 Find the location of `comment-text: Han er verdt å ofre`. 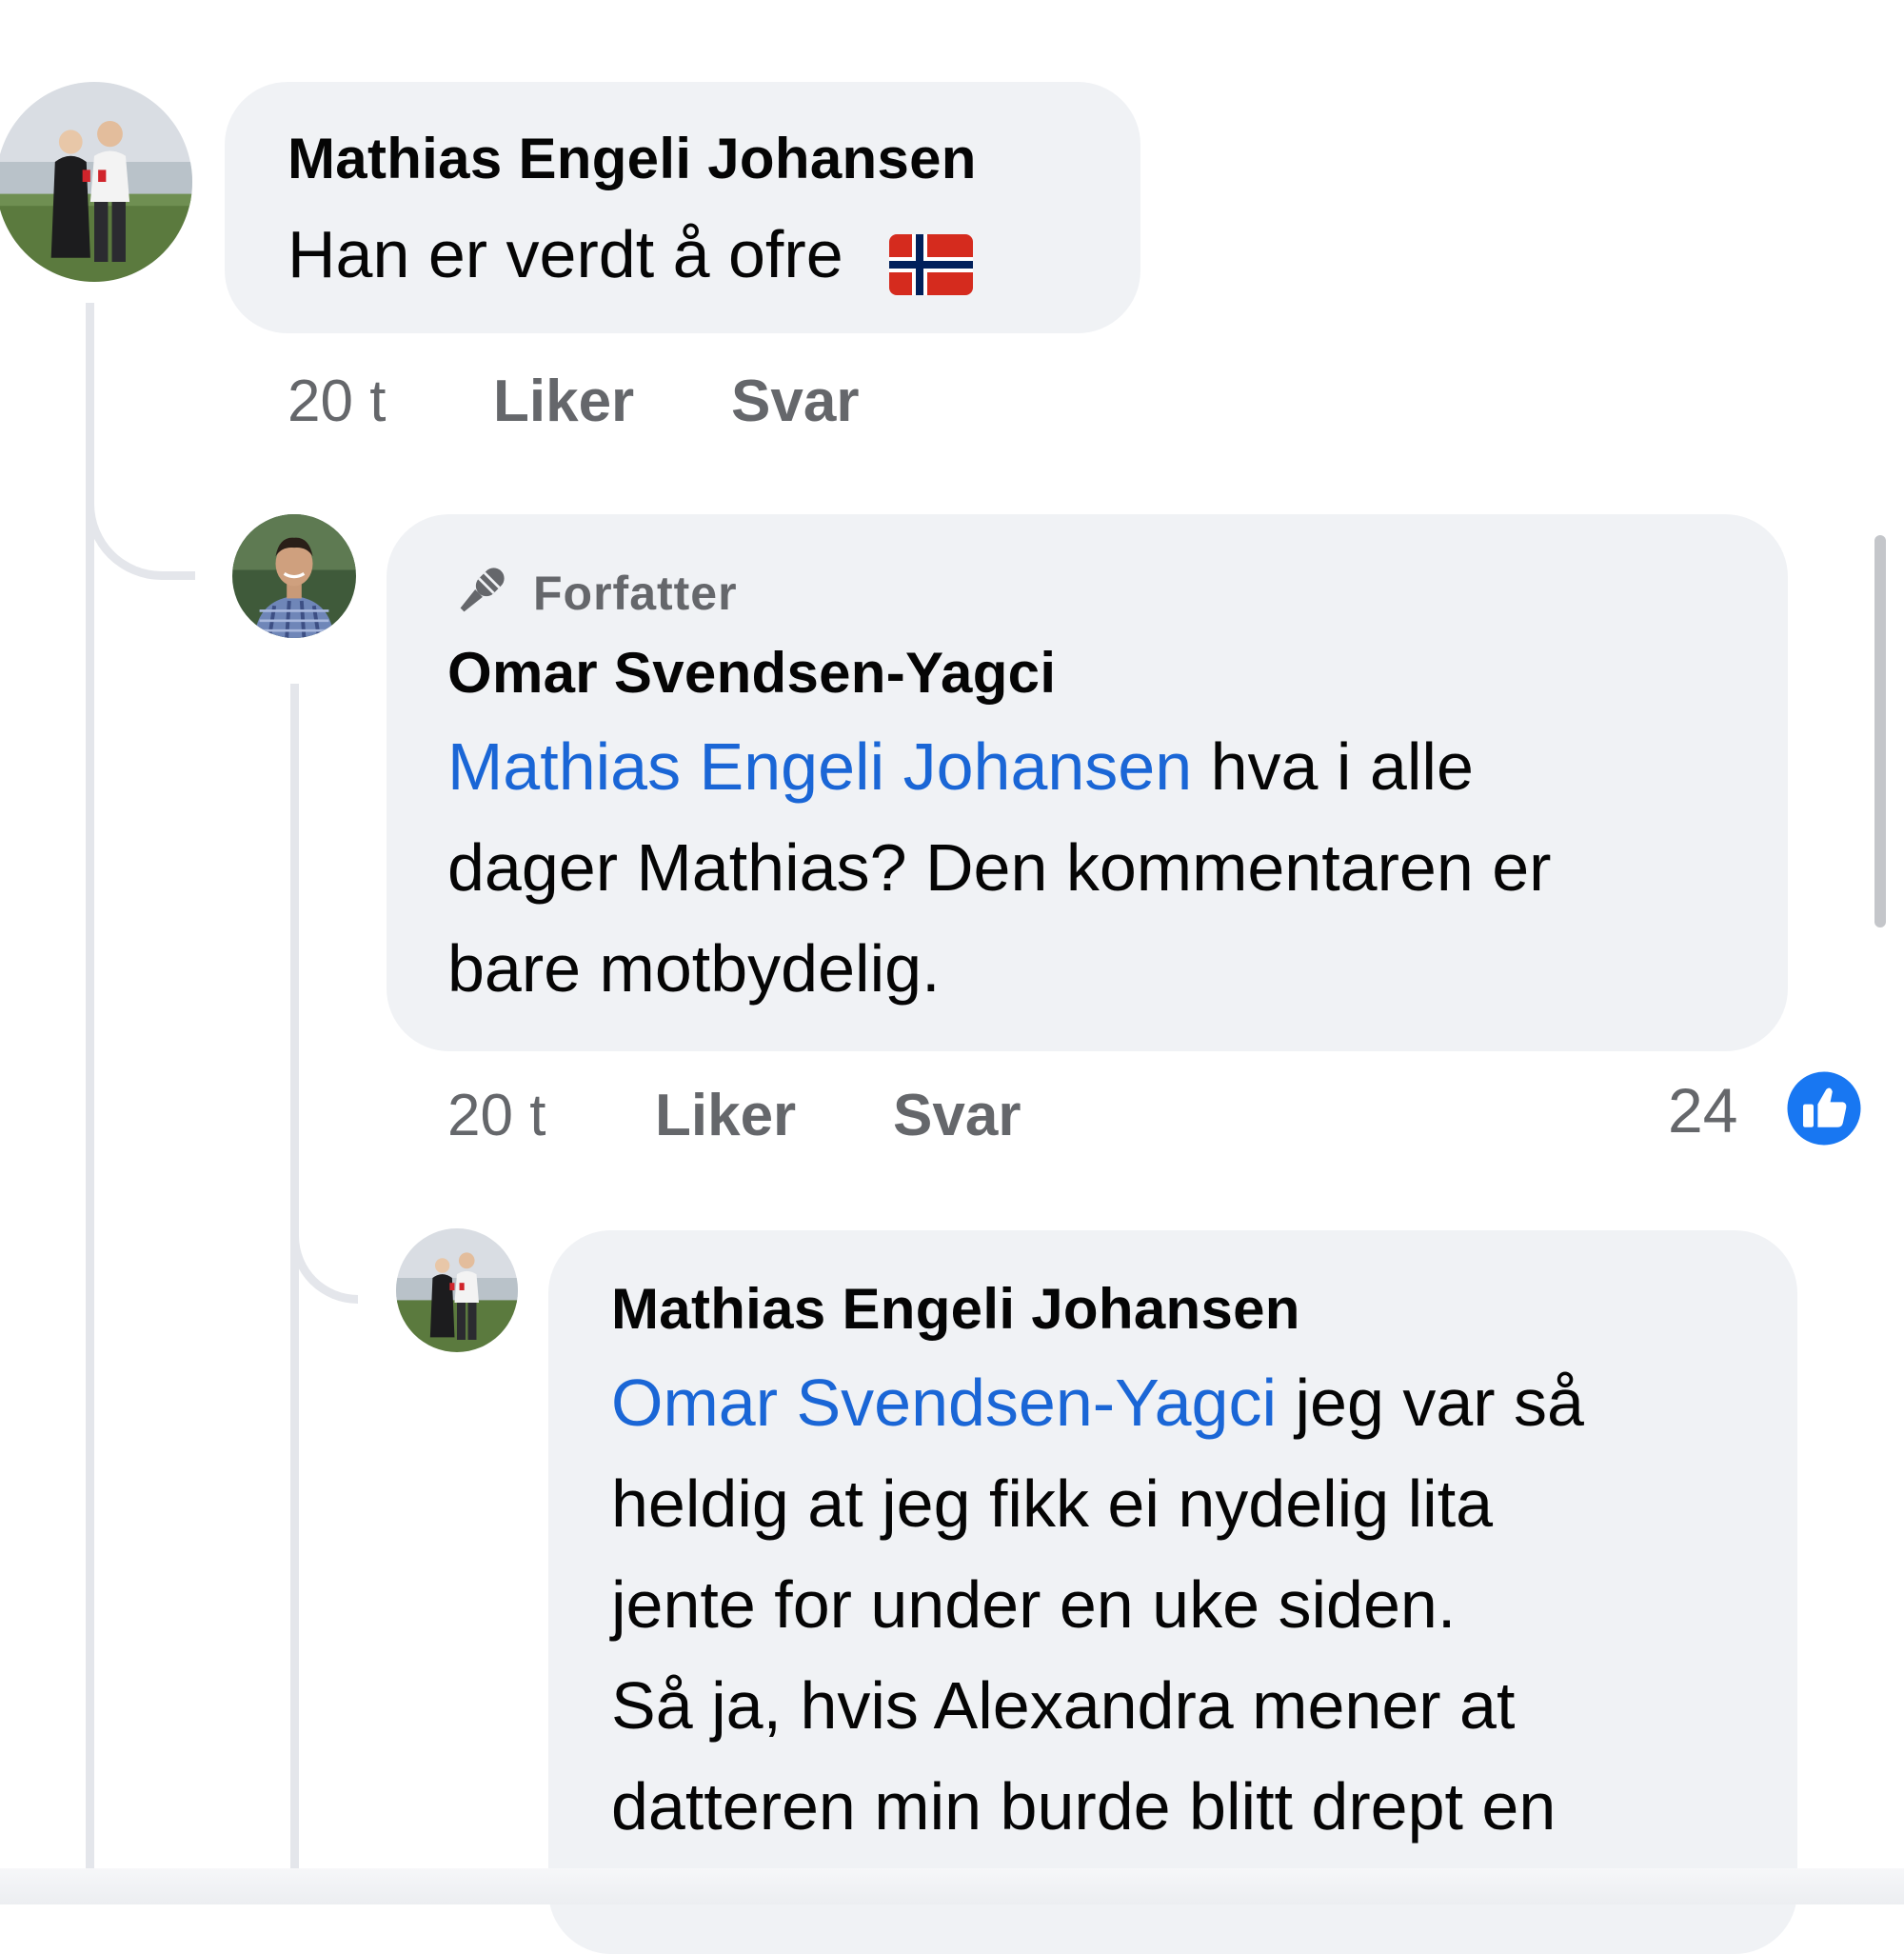

comment-text: Han er verdt å ofre is located at coordinates (631, 254).